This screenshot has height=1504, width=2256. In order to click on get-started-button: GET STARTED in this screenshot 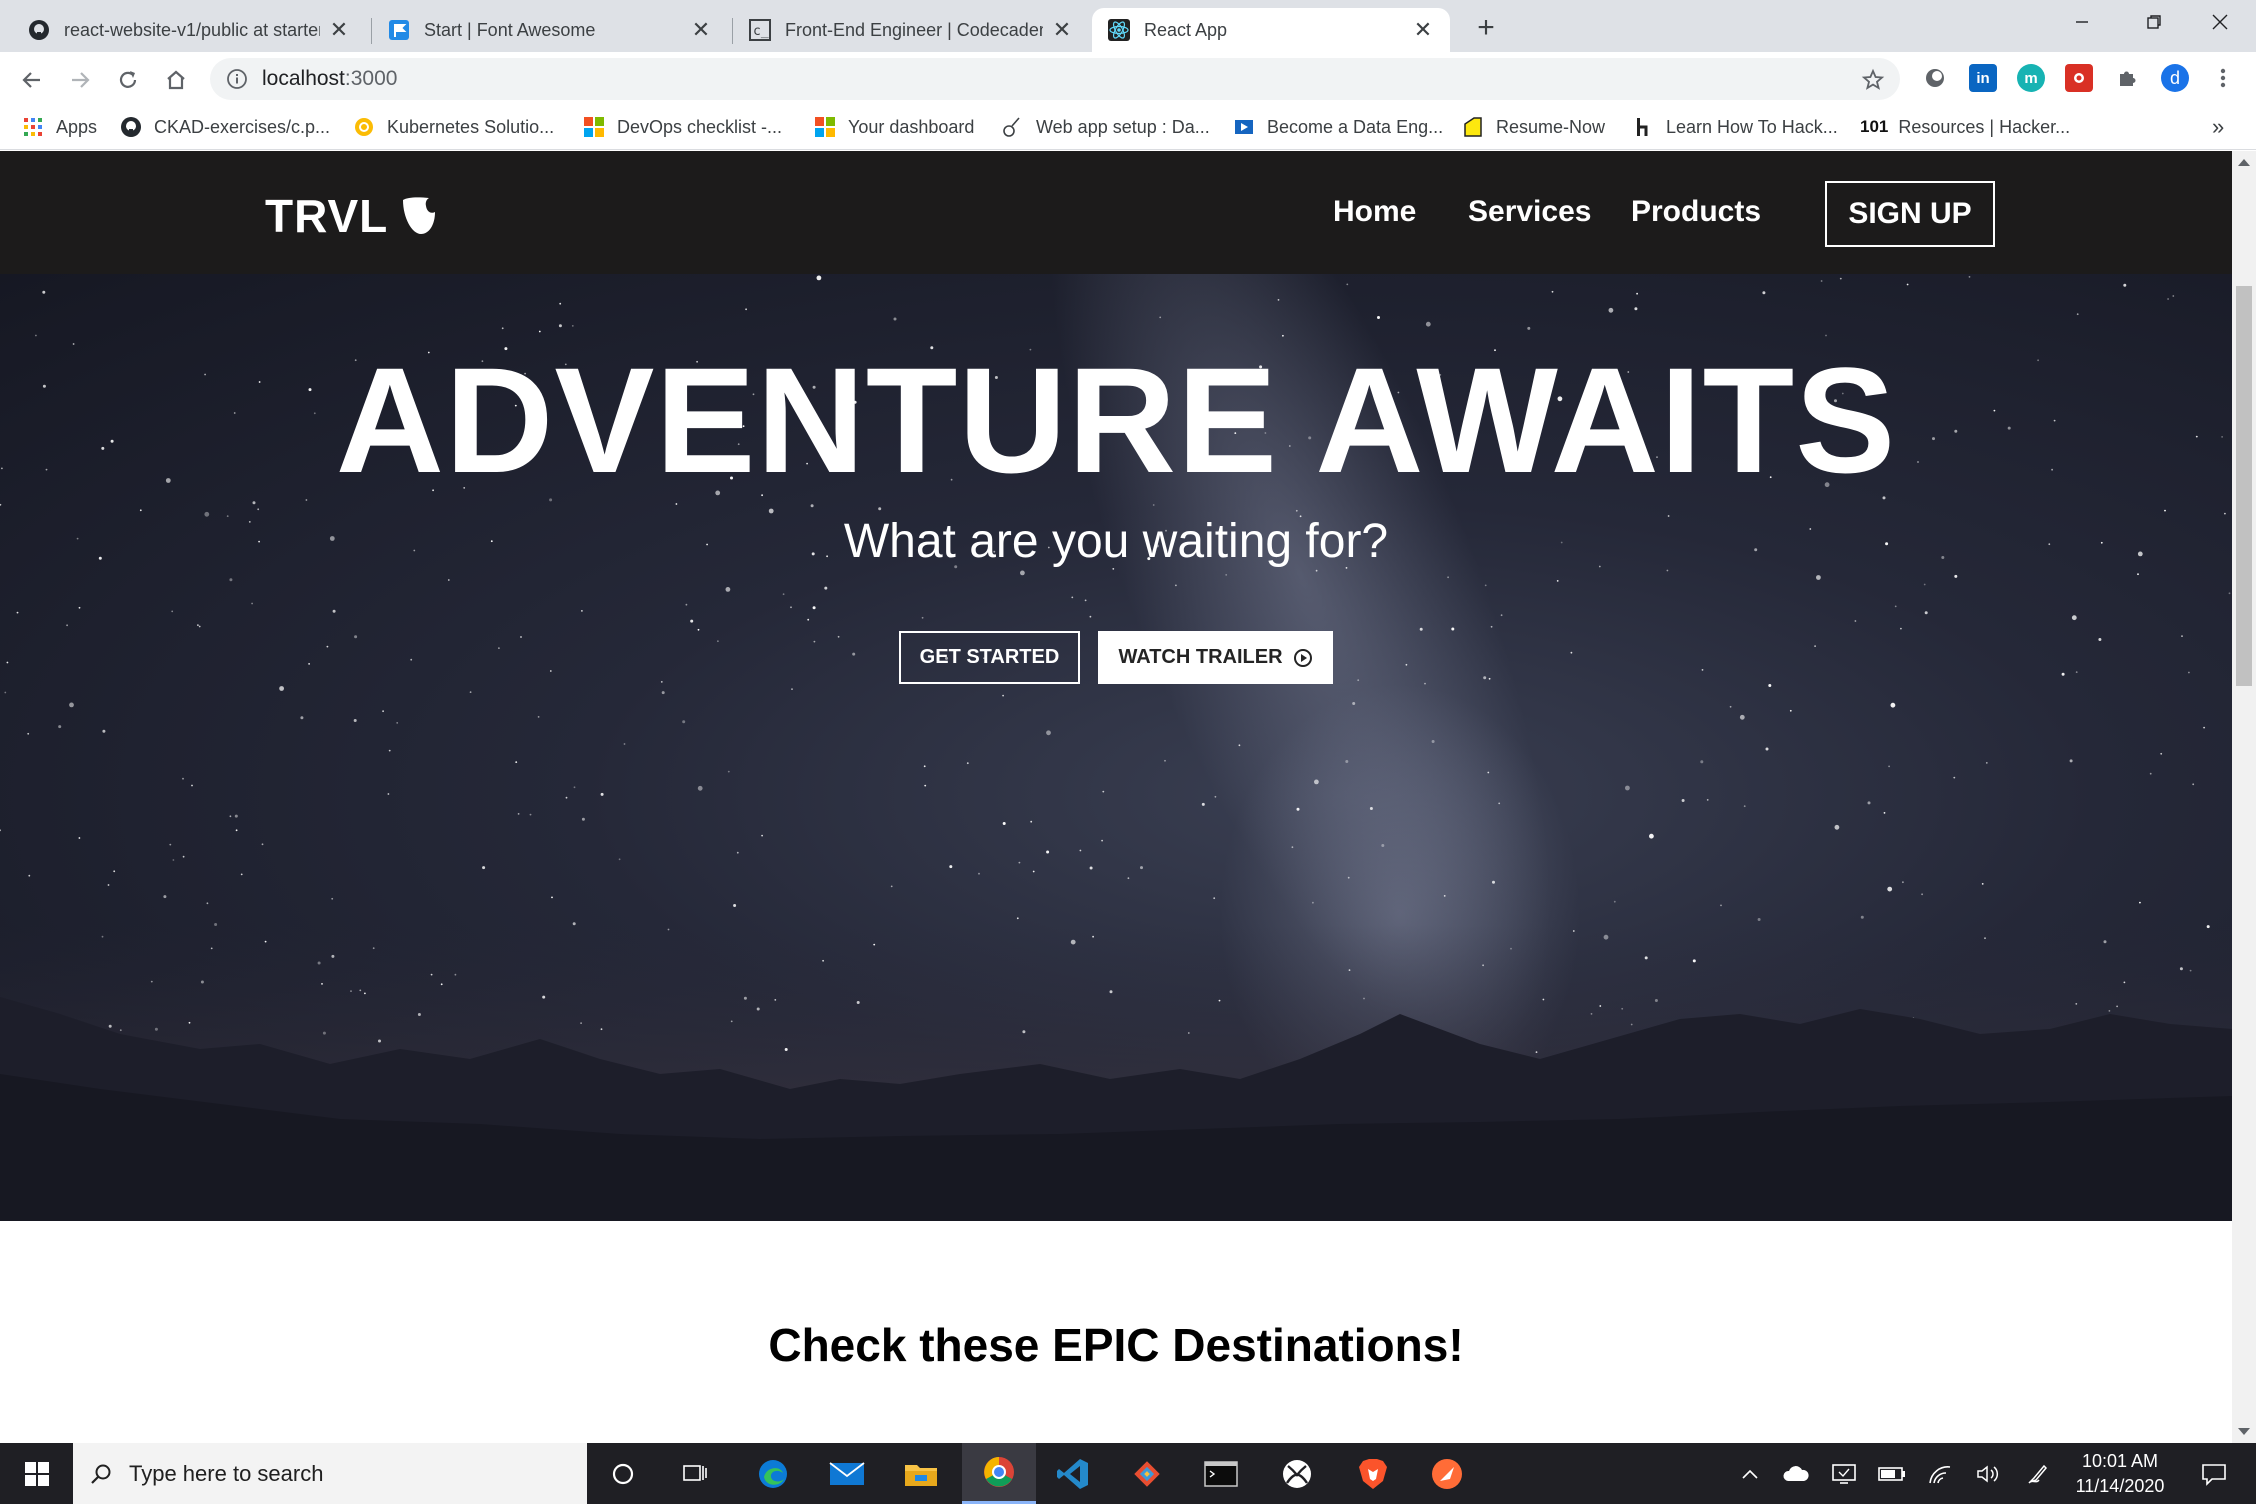, I will do `click(989, 657)`.